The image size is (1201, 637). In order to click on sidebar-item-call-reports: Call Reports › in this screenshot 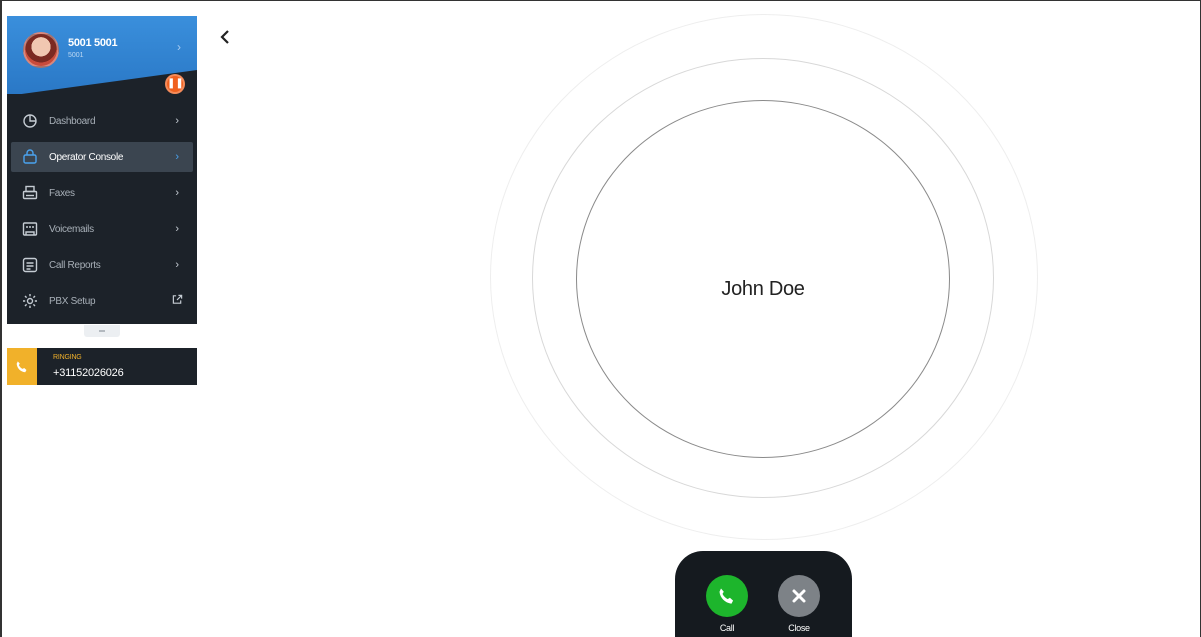, I will do `click(102, 265)`.